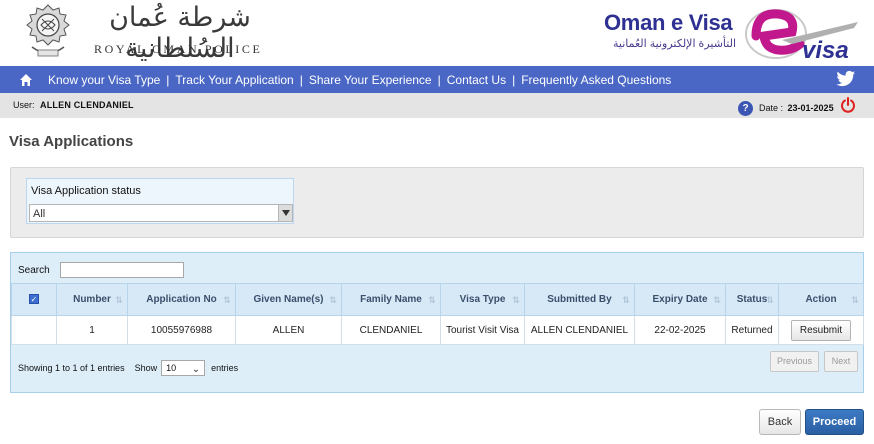 The width and height of the screenshot is (874, 444). Describe the element at coordinates (579, 299) in the screenshot. I see `column-header-submitted-by: Submitted By ⇅` at that location.